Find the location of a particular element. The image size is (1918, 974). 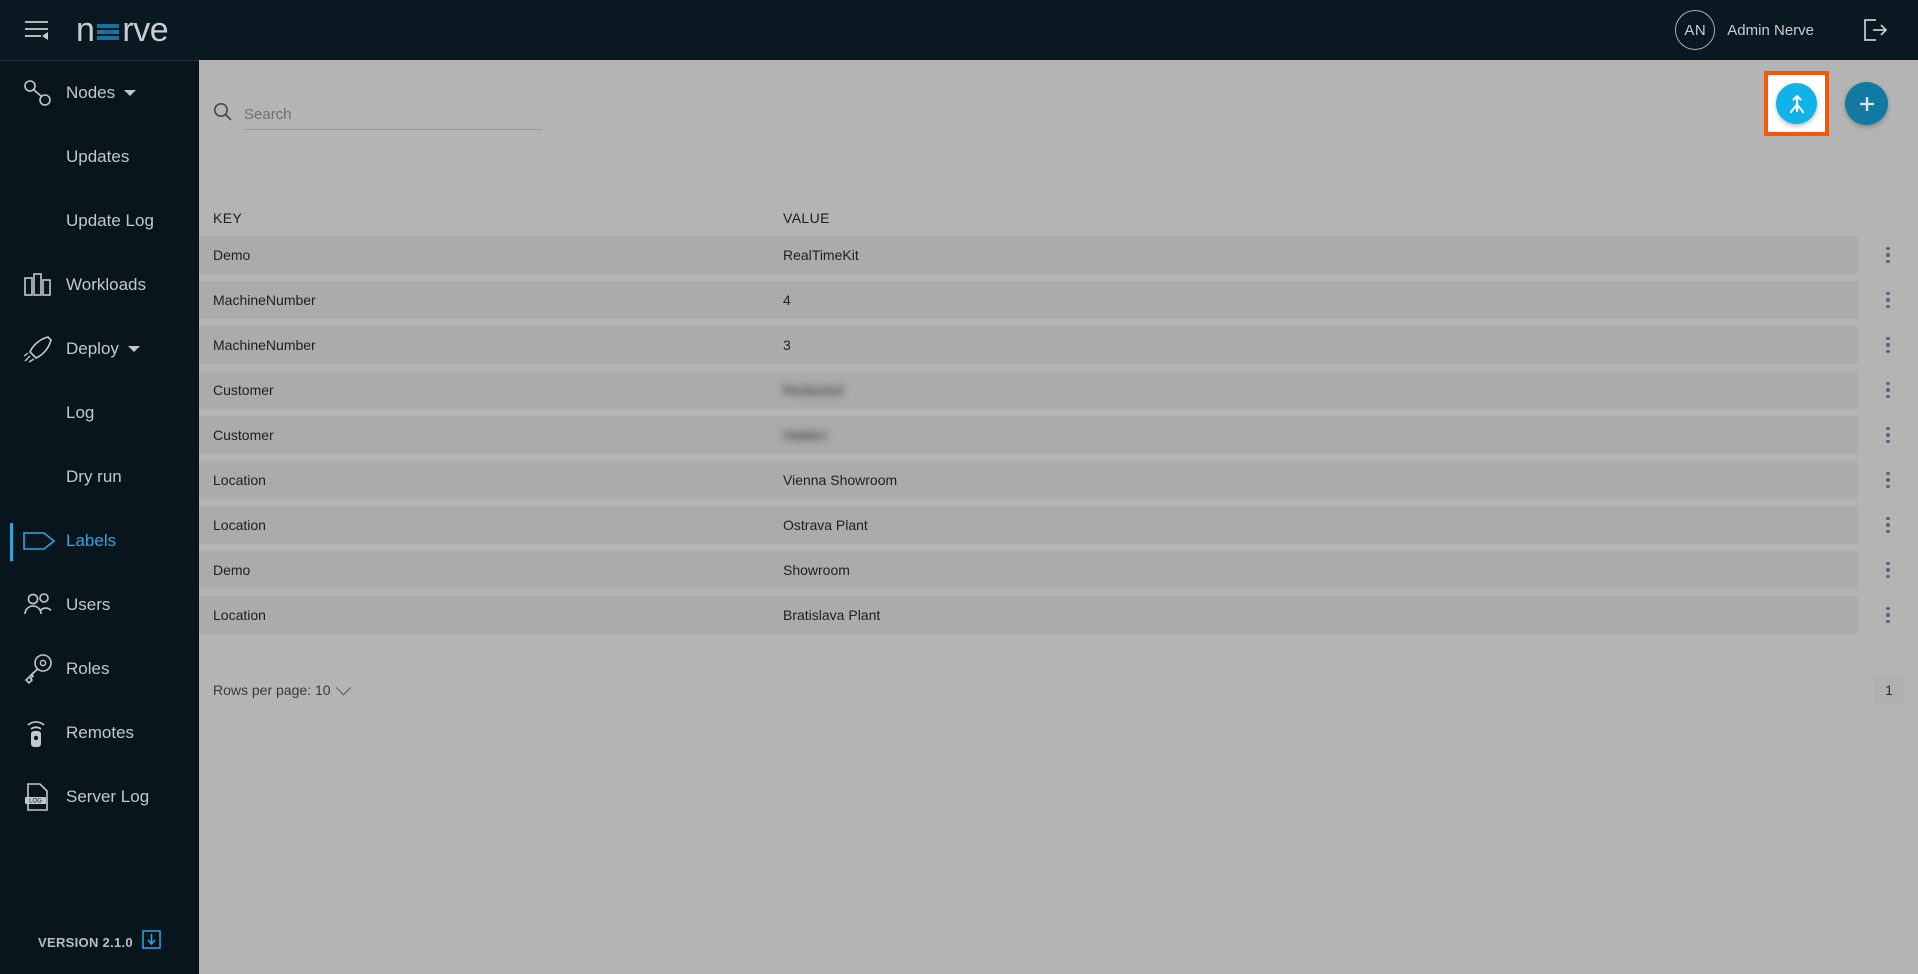

cell-value: Showroom is located at coordinates (816, 570).